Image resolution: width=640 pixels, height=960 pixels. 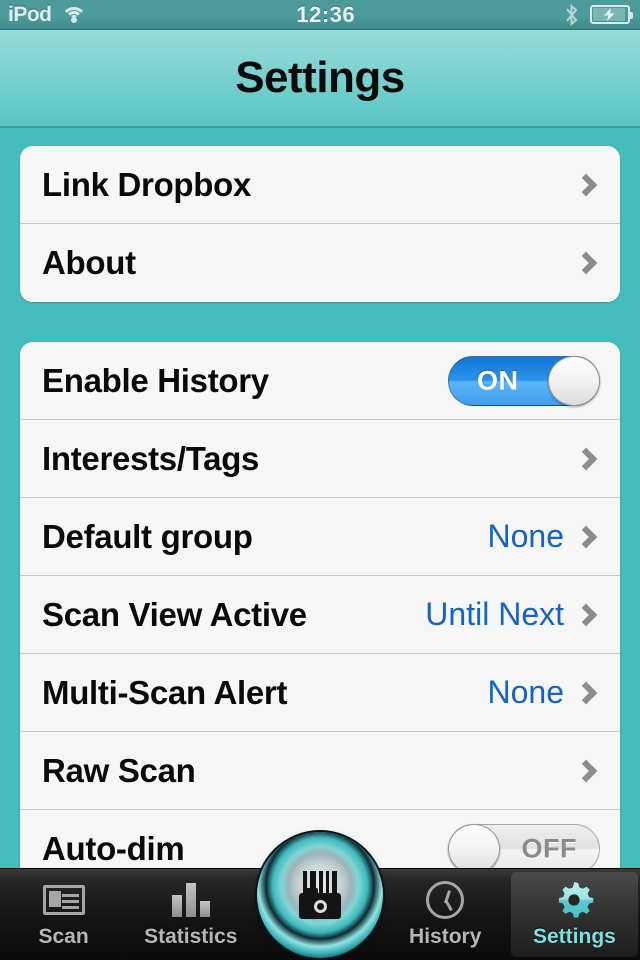 I want to click on enable-history-toggle: ON, so click(x=524, y=380).